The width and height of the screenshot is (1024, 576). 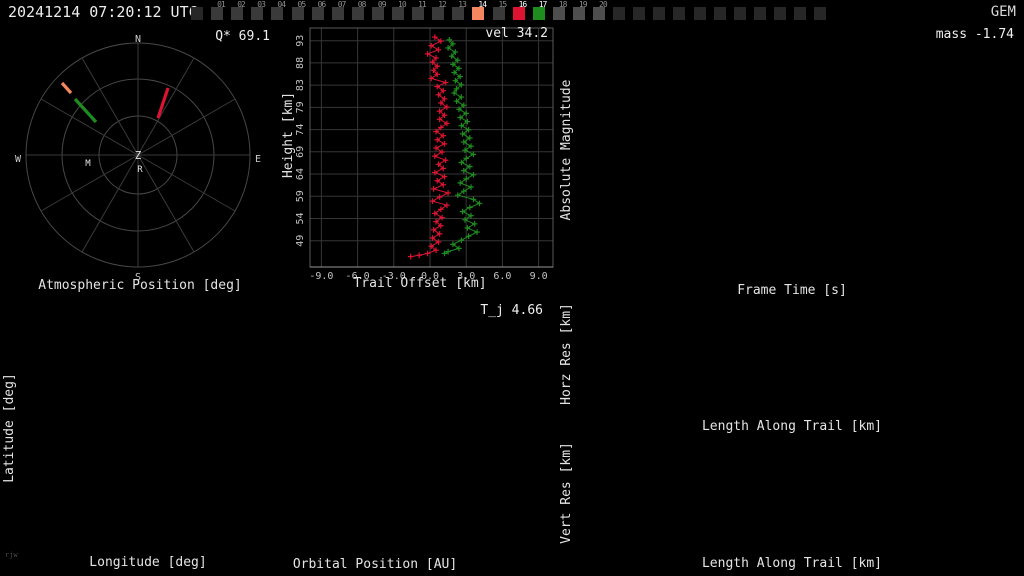 What do you see at coordinates (318, 10) in the screenshot?
I see `station-box-06: 06` at bounding box center [318, 10].